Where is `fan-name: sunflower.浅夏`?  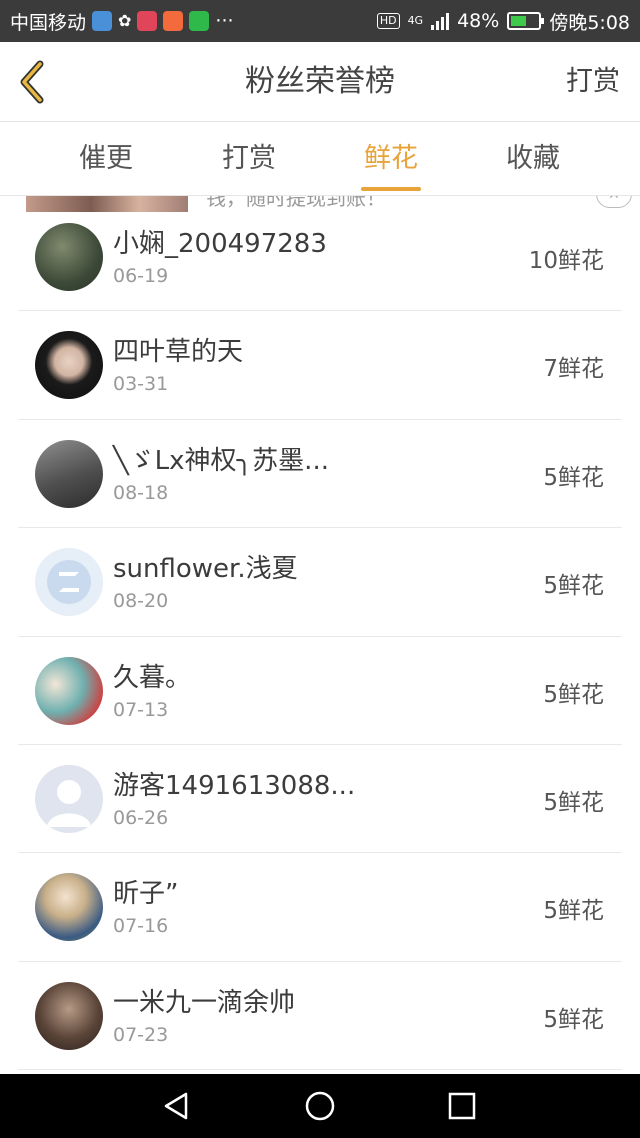
fan-name: sunflower.浅夏 is located at coordinates (205, 569).